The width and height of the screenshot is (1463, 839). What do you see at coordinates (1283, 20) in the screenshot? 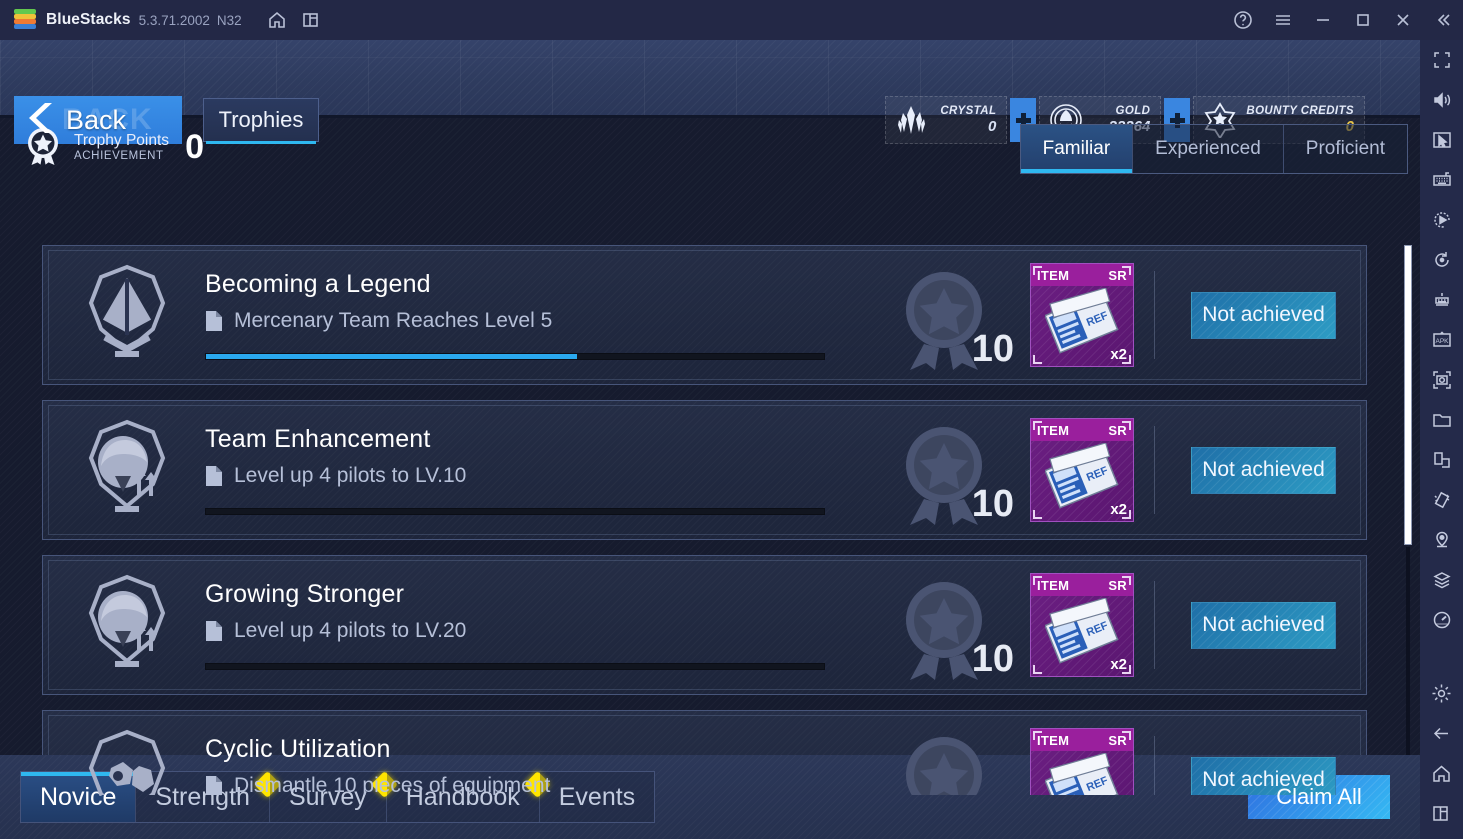
I see `hamburger-menu-icon` at bounding box center [1283, 20].